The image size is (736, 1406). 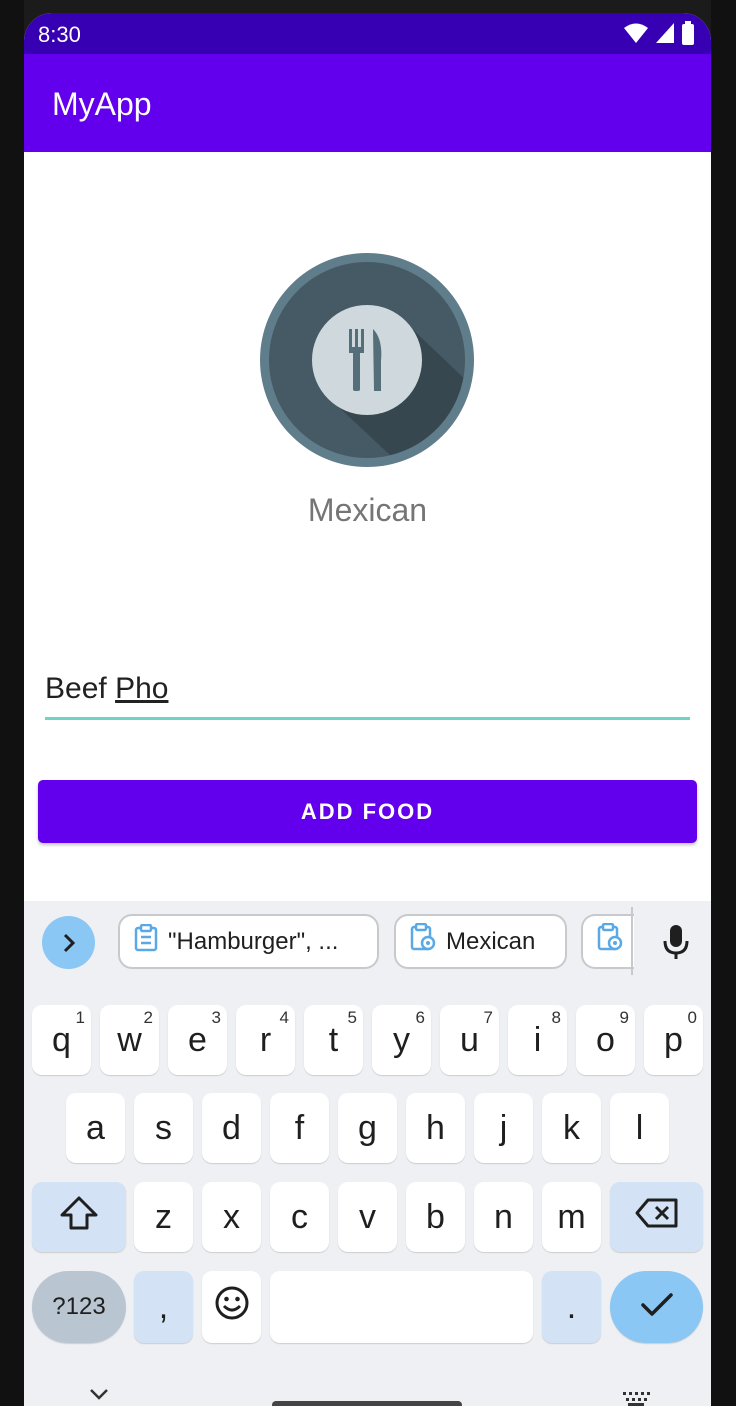 I want to click on keyboard-switch-icon, so click(x=636, y=1398).